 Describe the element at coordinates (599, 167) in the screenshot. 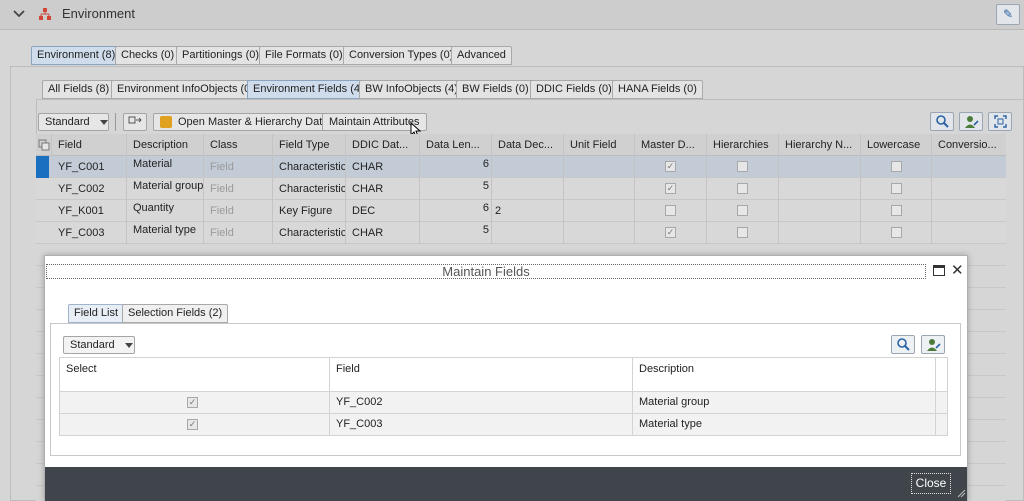

I see `cell-unit` at that location.